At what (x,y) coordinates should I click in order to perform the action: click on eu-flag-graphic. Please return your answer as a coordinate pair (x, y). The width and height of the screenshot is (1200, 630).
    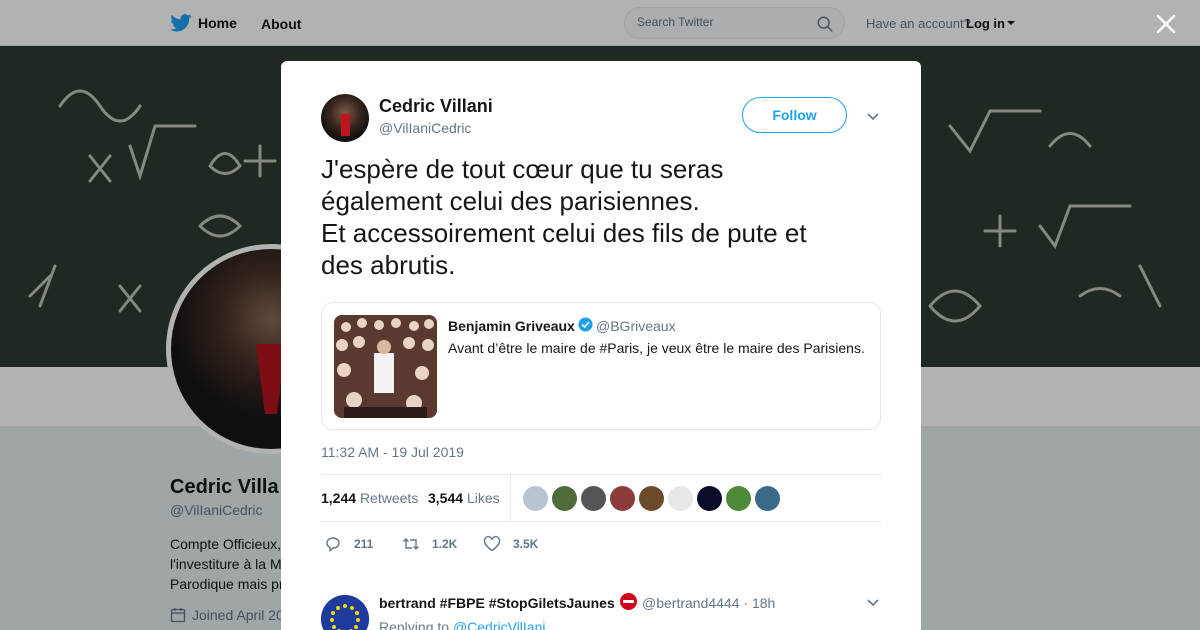
    Looking at the image, I should click on (345, 612).